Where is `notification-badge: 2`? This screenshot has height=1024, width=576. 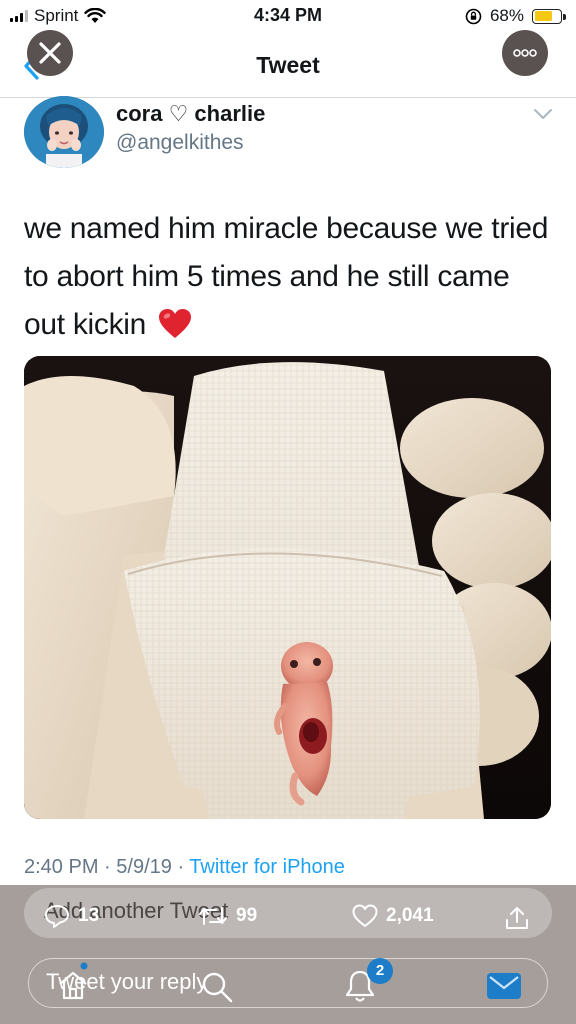 notification-badge: 2 is located at coordinates (380, 971).